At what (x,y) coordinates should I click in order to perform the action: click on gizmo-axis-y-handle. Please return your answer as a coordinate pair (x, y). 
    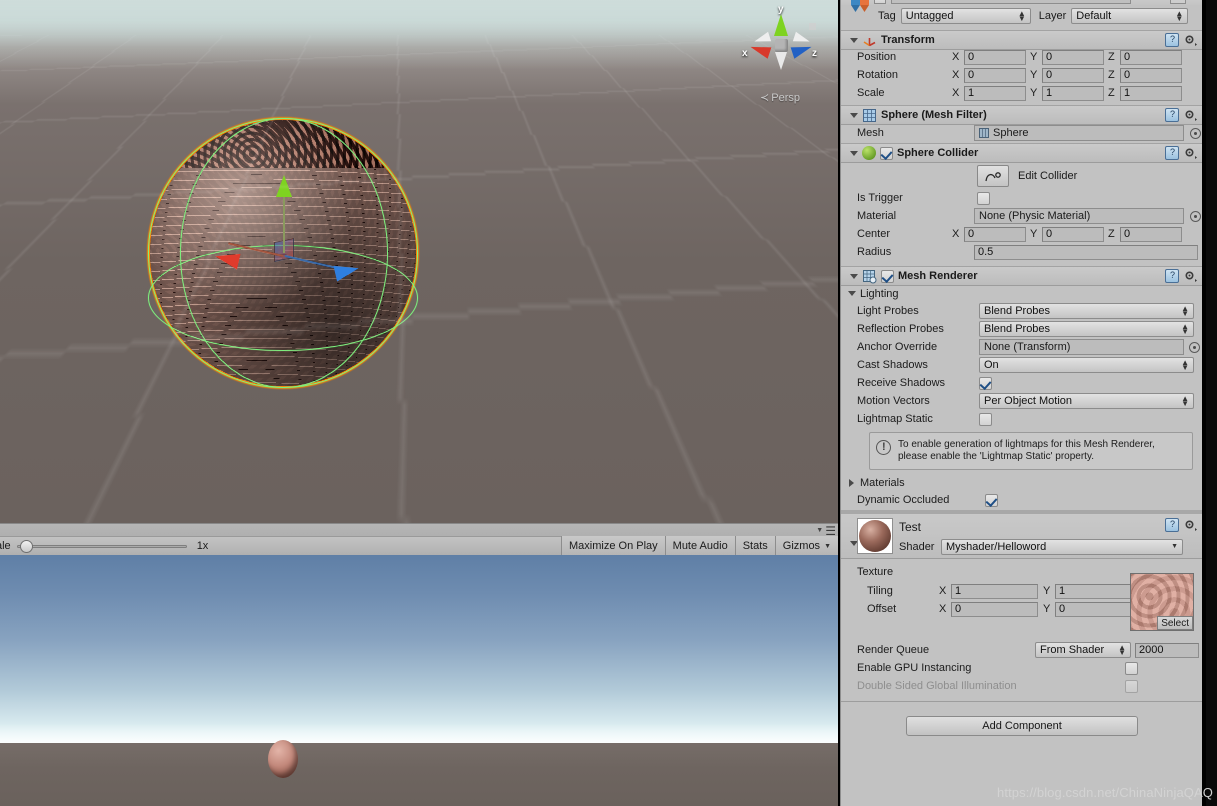
    Looking at the image, I should click on (284, 186).